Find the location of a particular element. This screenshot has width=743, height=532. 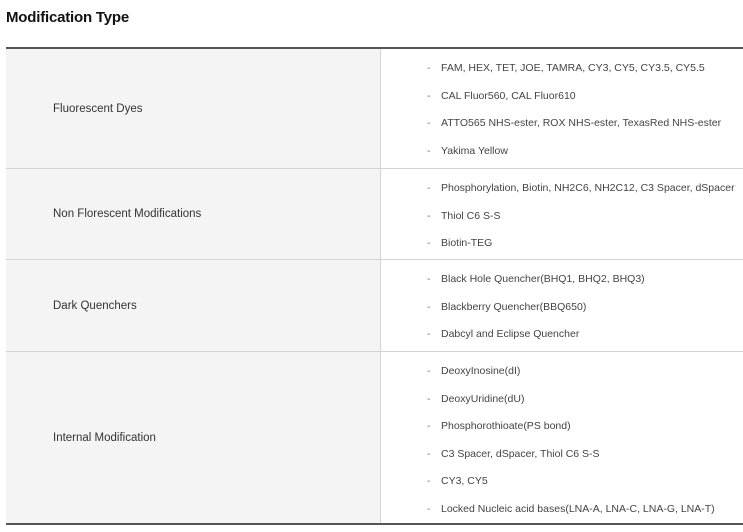

list-item: - Phosphorothioate(PS bond) is located at coordinates (585, 427).